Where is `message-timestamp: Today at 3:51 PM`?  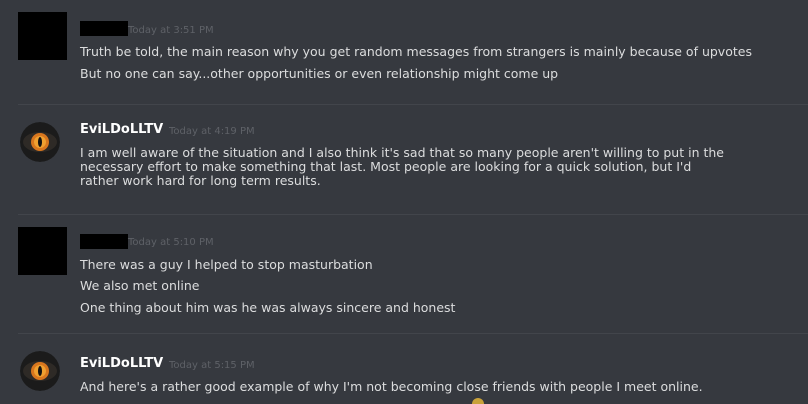
message-timestamp: Today at 3:51 PM is located at coordinates (171, 30).